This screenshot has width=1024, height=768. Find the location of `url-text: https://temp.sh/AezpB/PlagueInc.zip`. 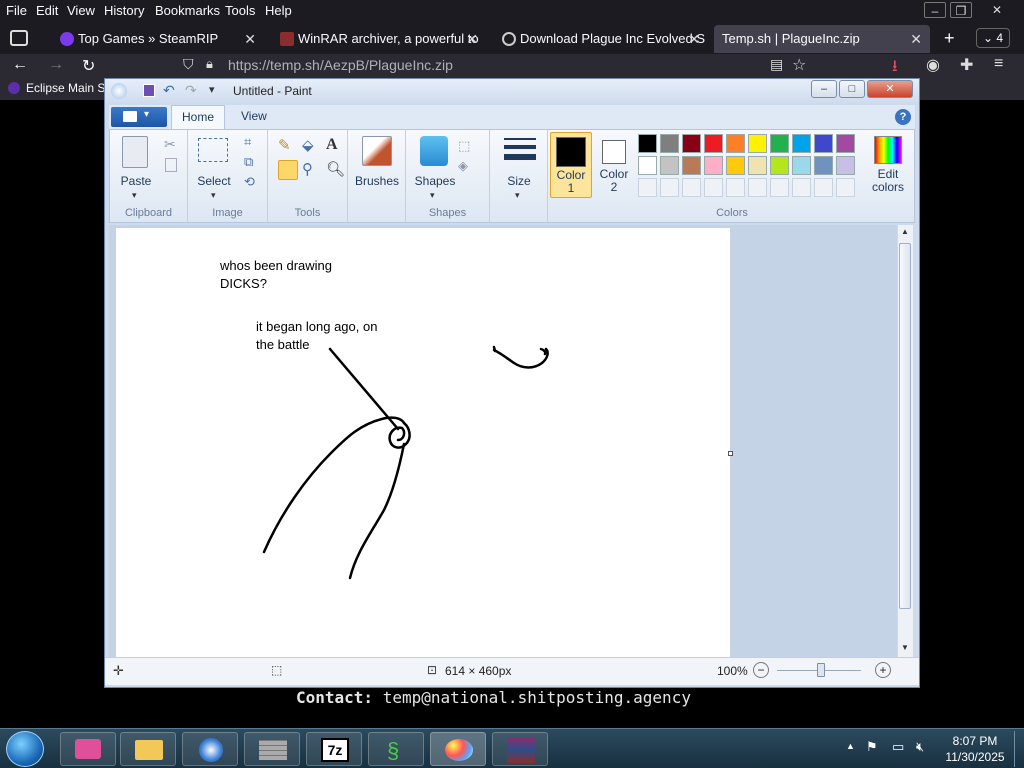

url-text: https://temp.sh/AezpB/PlagueInc.zip is located at coordinates (340, 65).